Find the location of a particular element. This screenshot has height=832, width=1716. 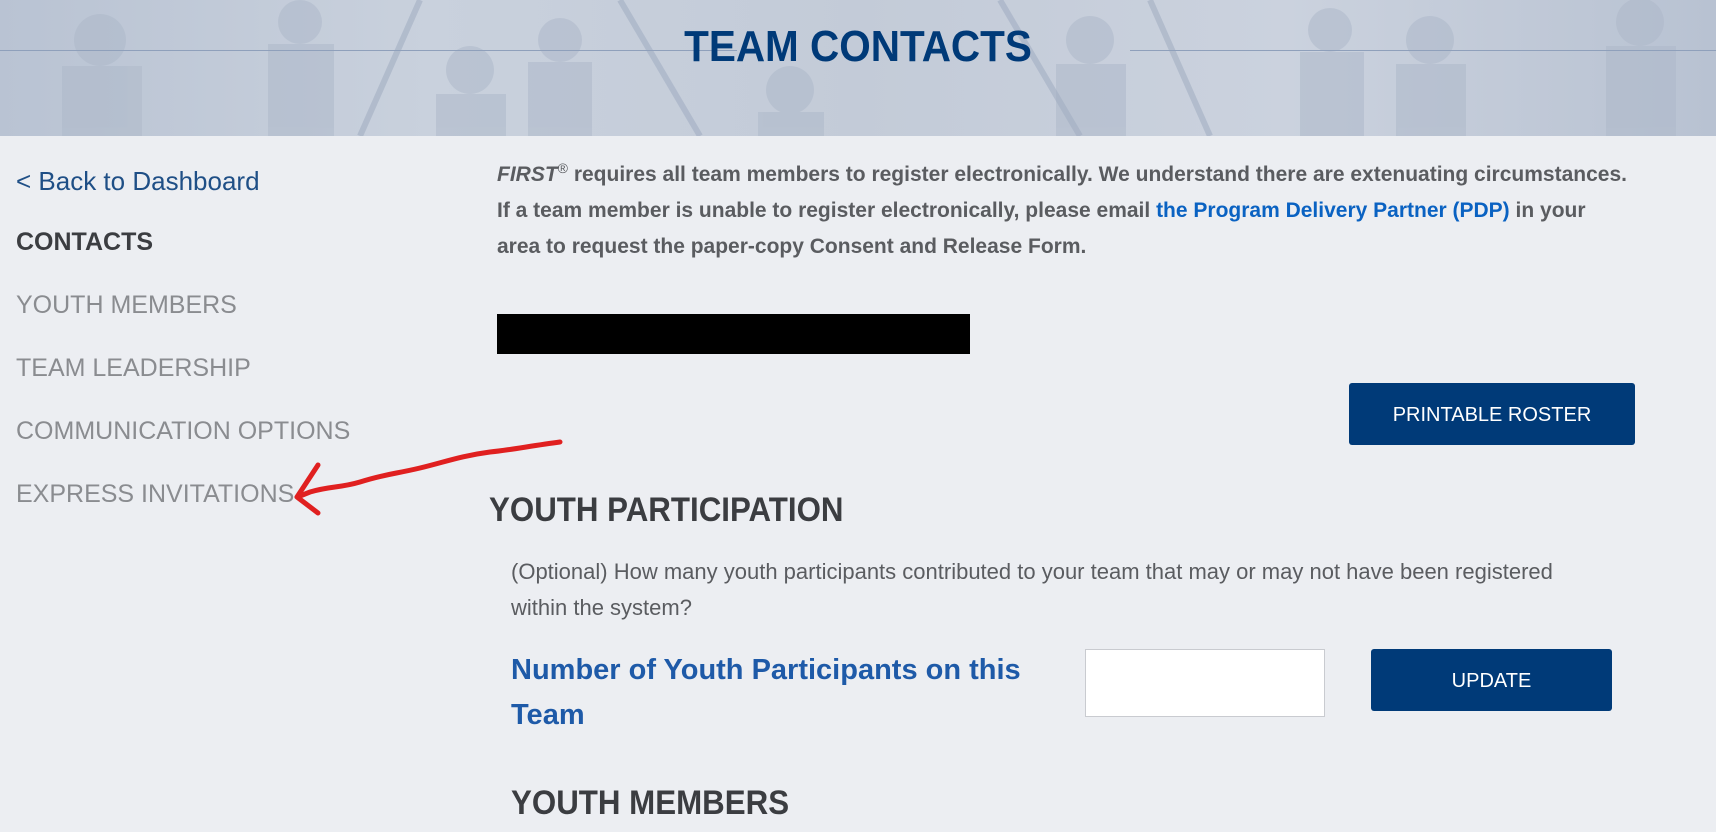

sidebar-item-communication-options: COMMUNICATION OPTIONS is located at coordinates (183, 431).